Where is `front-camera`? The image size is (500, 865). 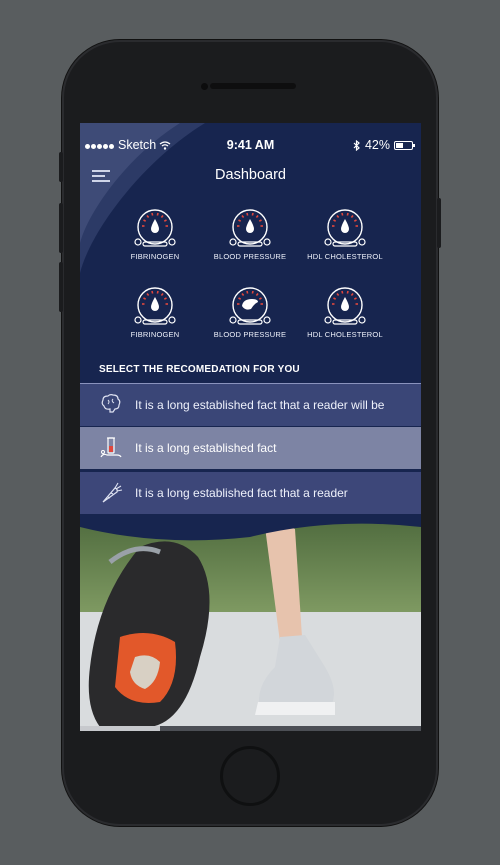
front-camera is located at coordinates (204, 86).